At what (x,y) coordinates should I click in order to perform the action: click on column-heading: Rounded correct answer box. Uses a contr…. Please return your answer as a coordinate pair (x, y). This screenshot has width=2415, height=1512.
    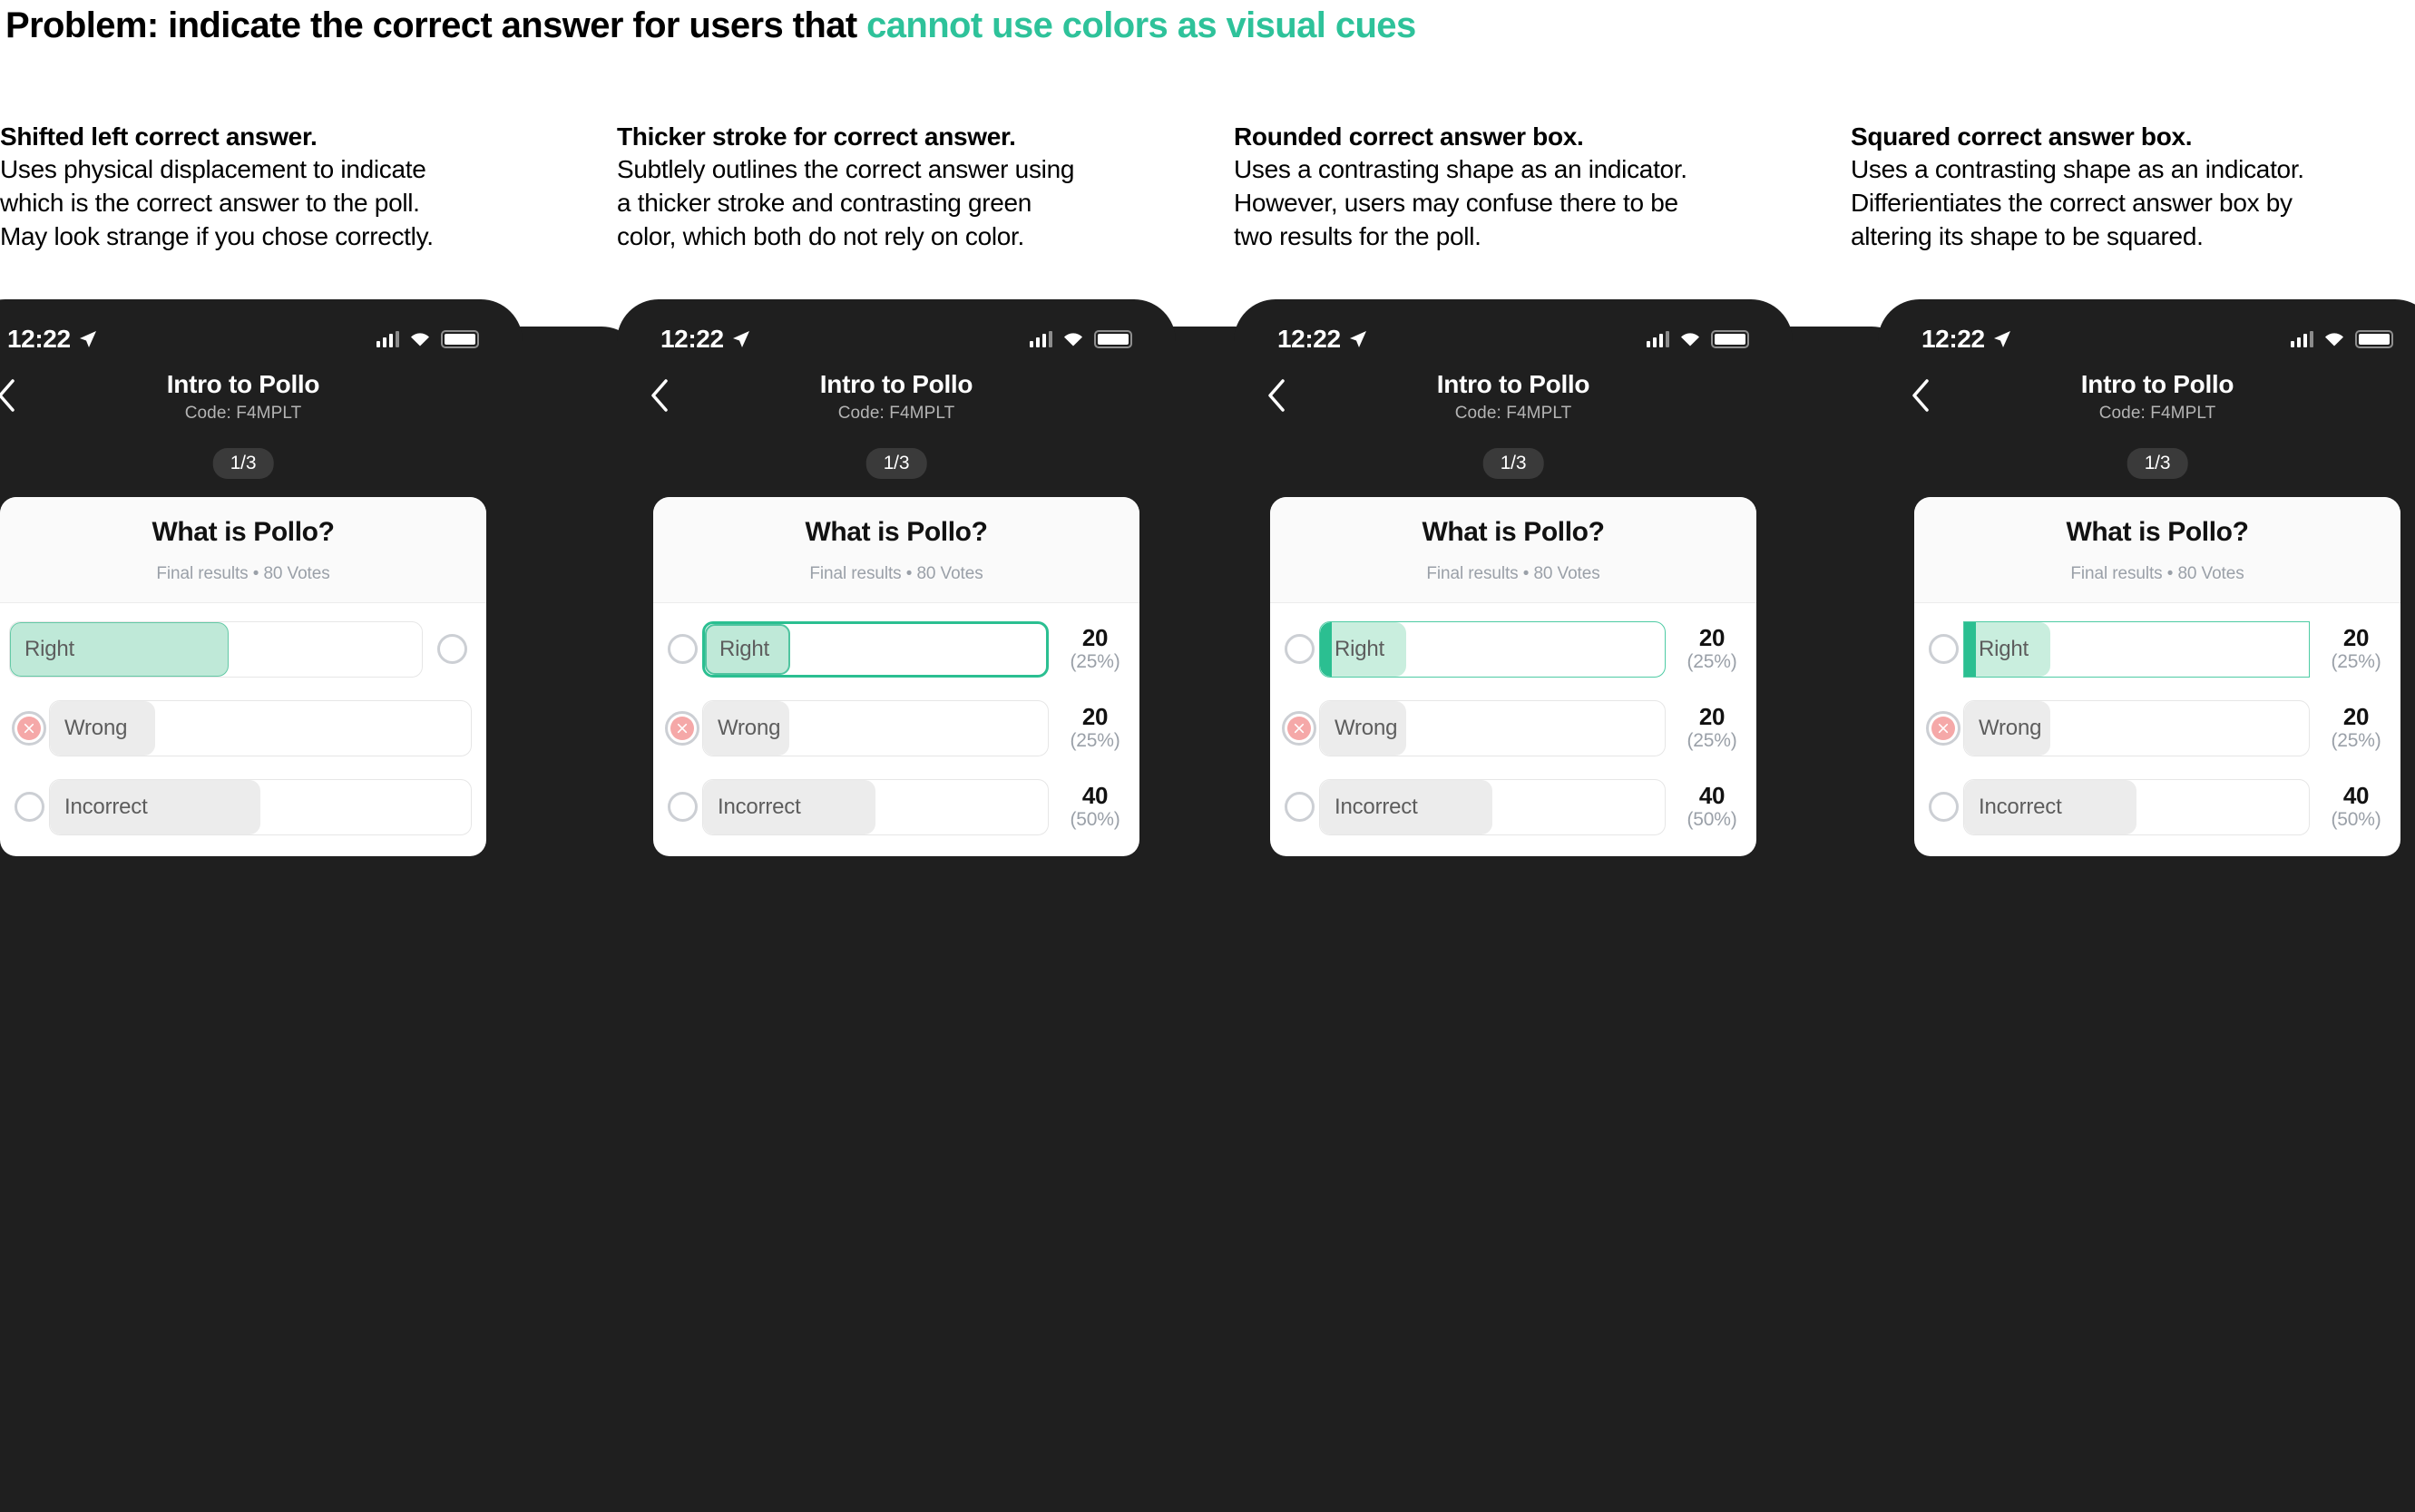
    Looking at the image, I should click on (1520, 187).